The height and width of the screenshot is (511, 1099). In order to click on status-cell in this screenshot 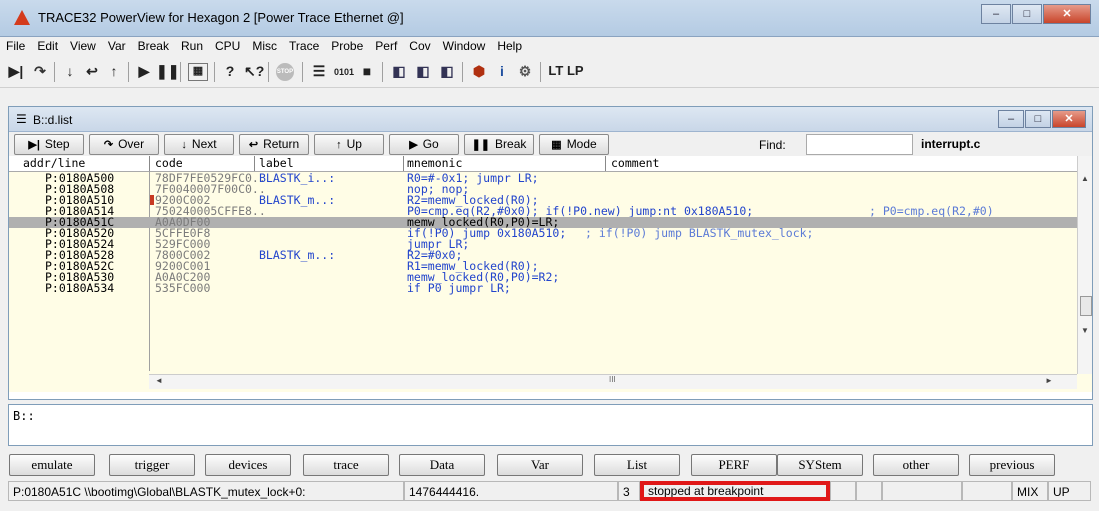, I will do `click(843, 491)`.